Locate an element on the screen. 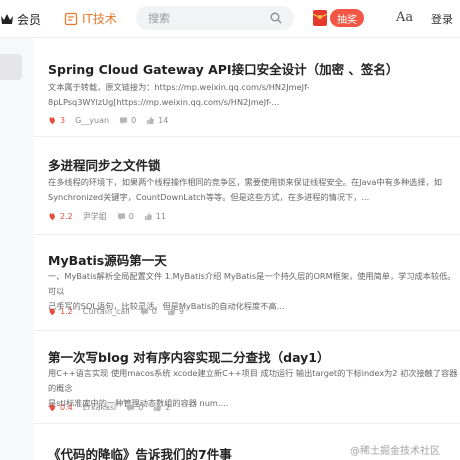  article-meta: 2.2 尹学姐 0 11 is located at coordinates (112, 216).